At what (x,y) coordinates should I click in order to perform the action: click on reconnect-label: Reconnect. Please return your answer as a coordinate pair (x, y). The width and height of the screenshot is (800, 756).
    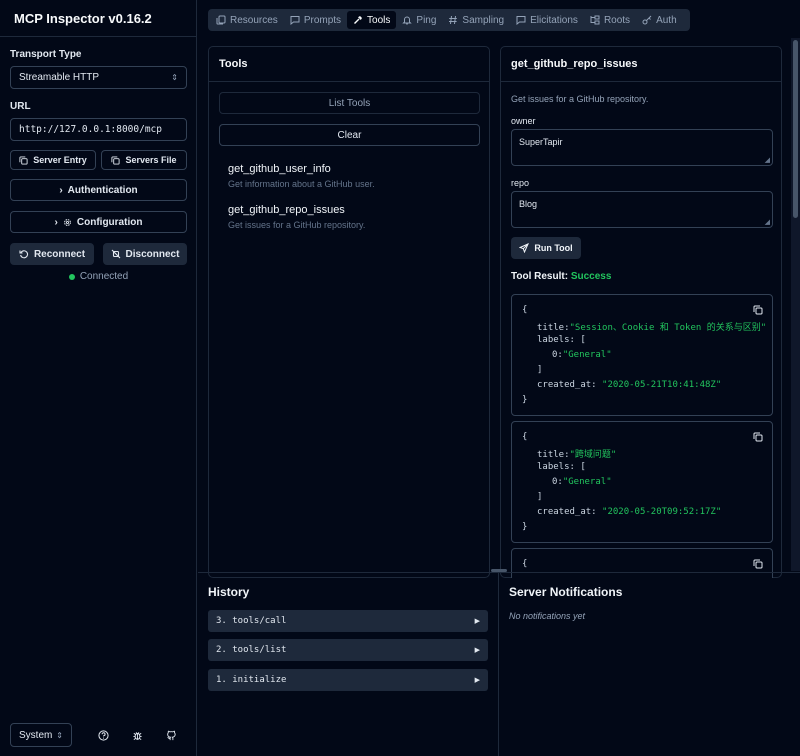
    Looking at the image, I should click on (59, 254).